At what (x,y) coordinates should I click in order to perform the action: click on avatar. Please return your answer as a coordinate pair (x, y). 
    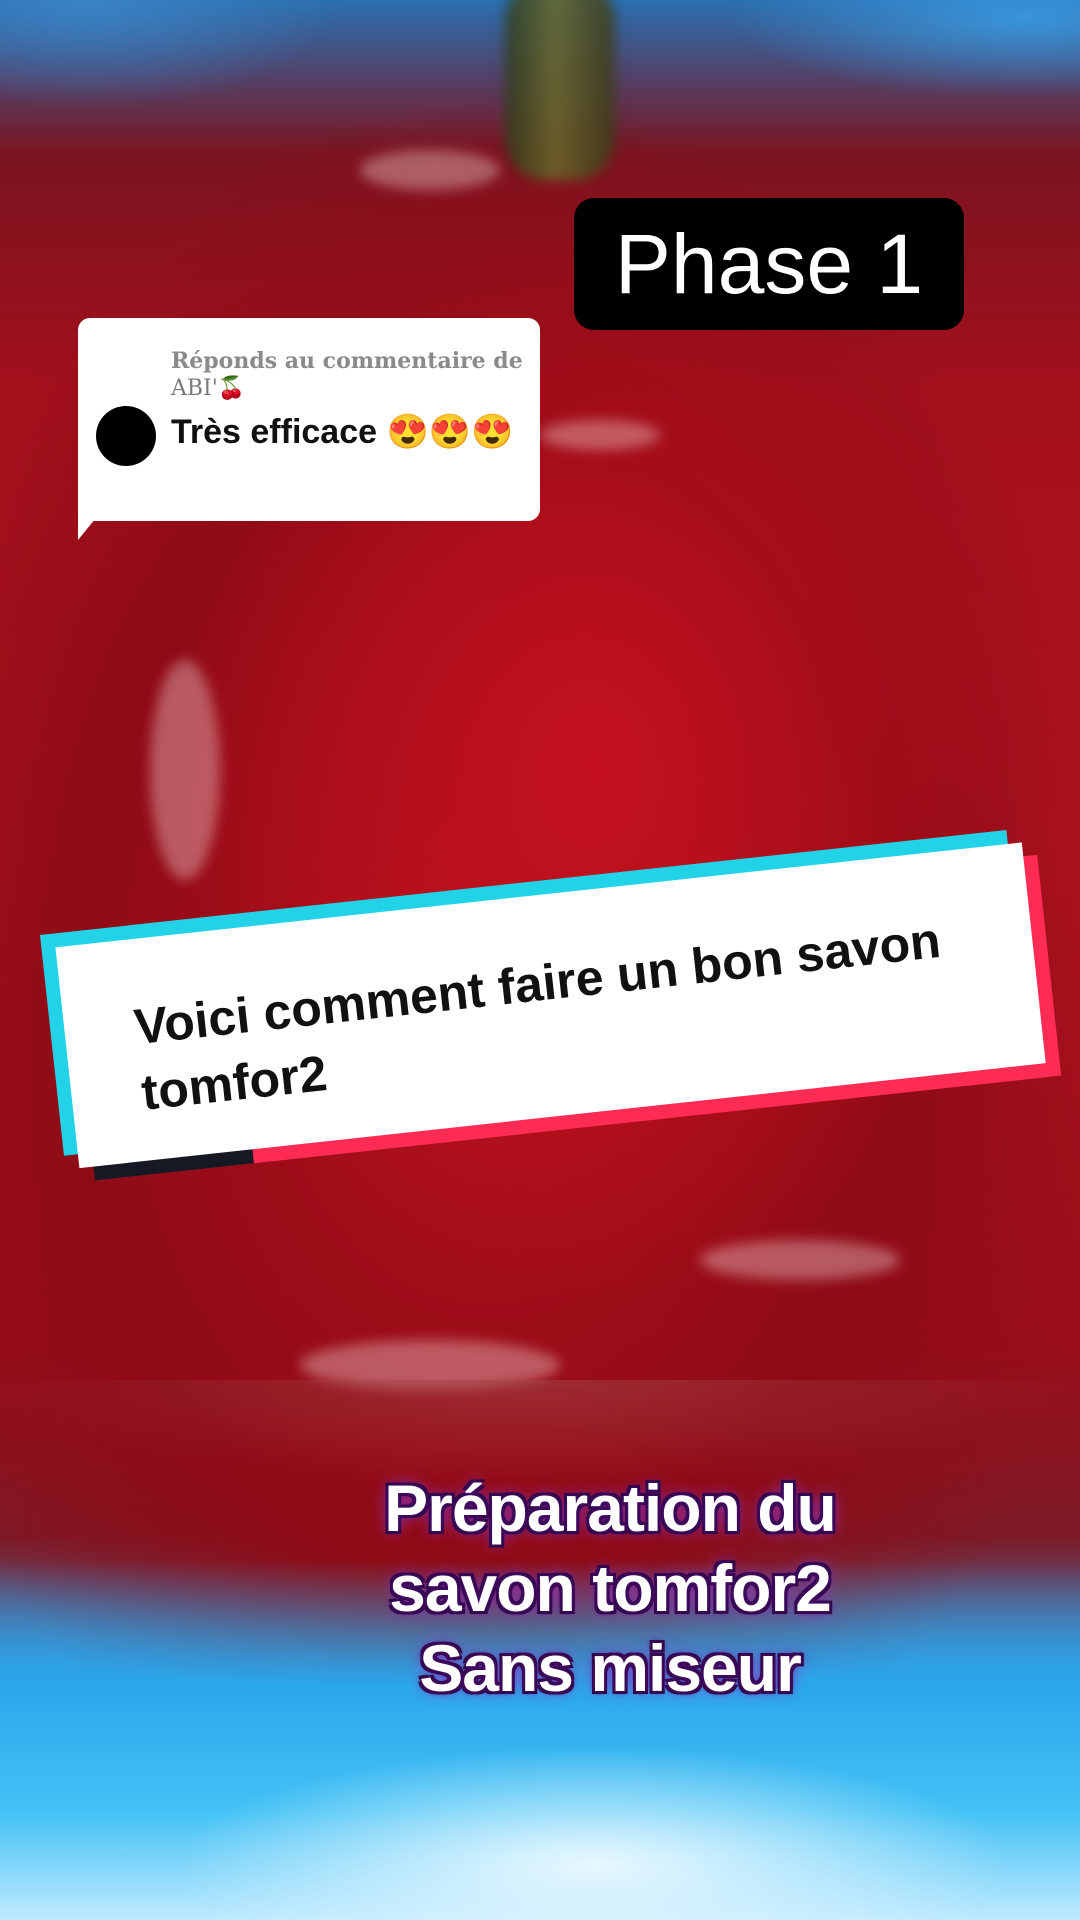
    Looking at the image, I should click on (126, 436).